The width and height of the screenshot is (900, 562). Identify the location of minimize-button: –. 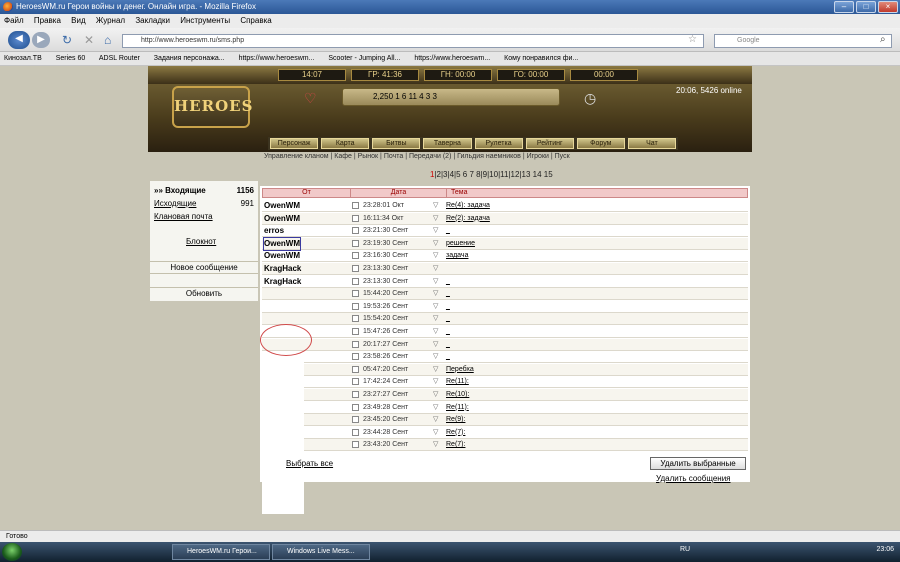
(844, 7).